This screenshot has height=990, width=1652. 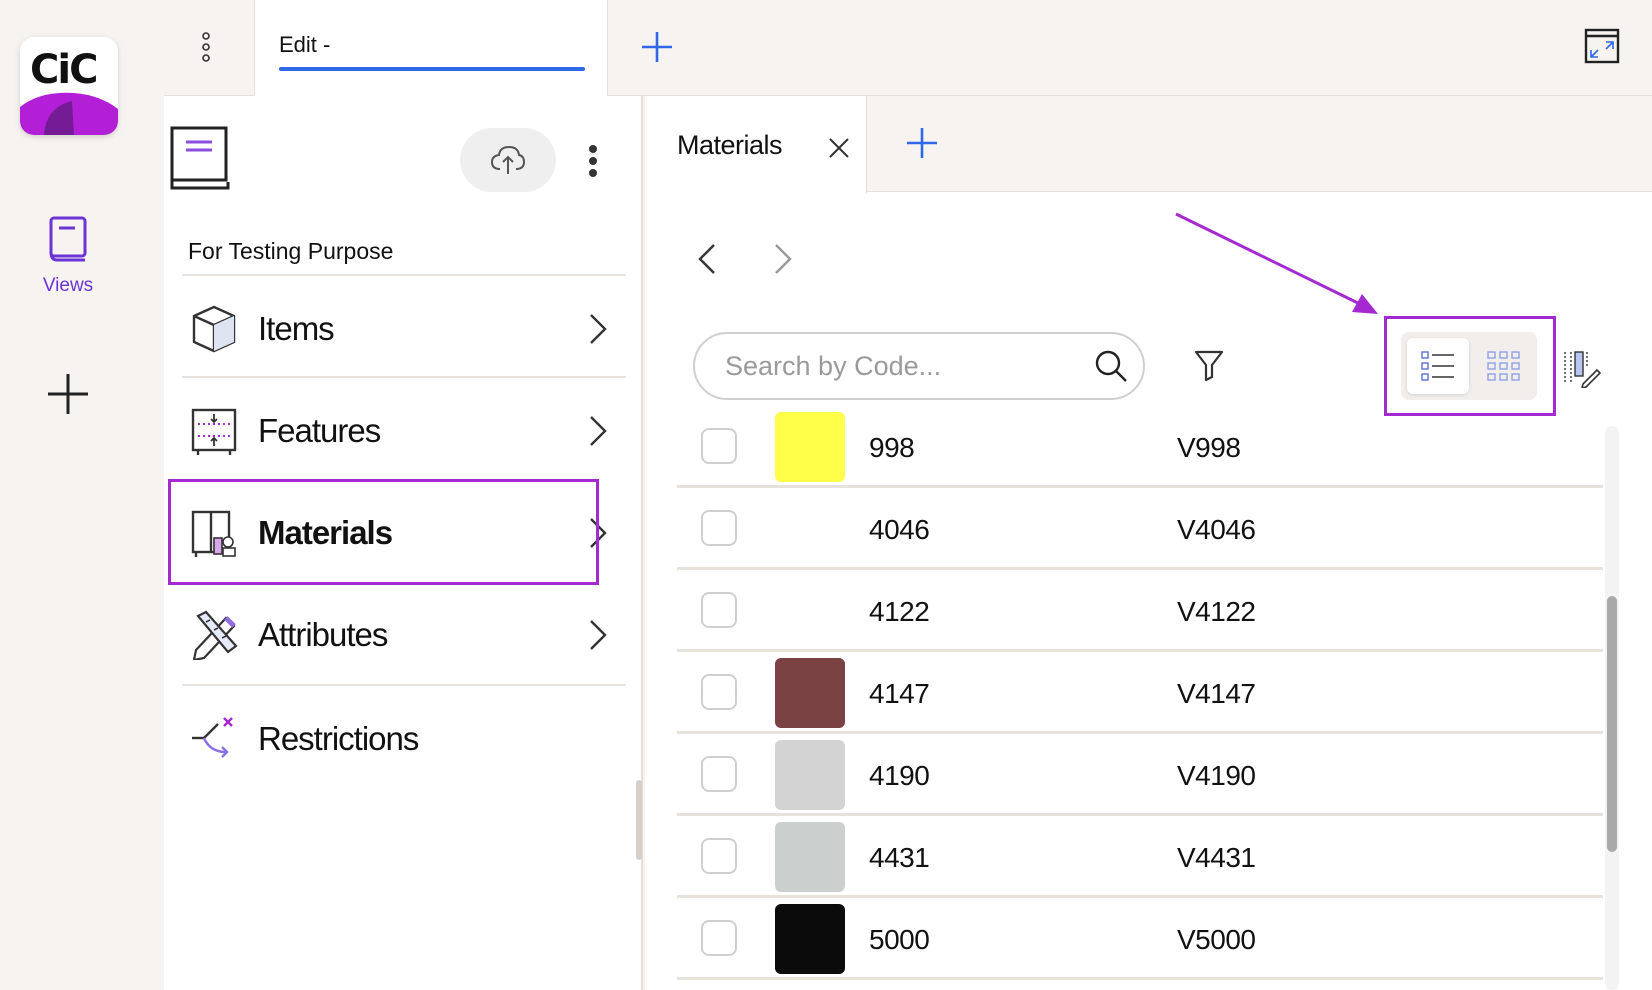 What do you see at coordinates (1581, 368) in the screenshot?
I see `column-edit-icon` at bounding box center [1581, 368].